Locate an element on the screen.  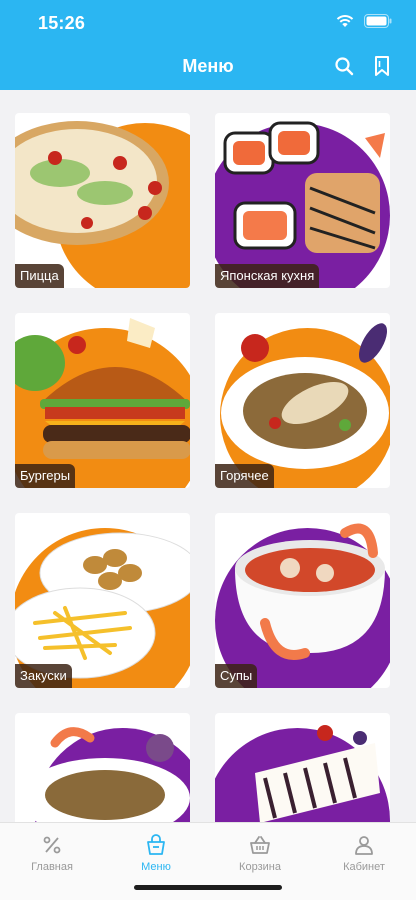
status-icons is located at coordinates (364, 21).